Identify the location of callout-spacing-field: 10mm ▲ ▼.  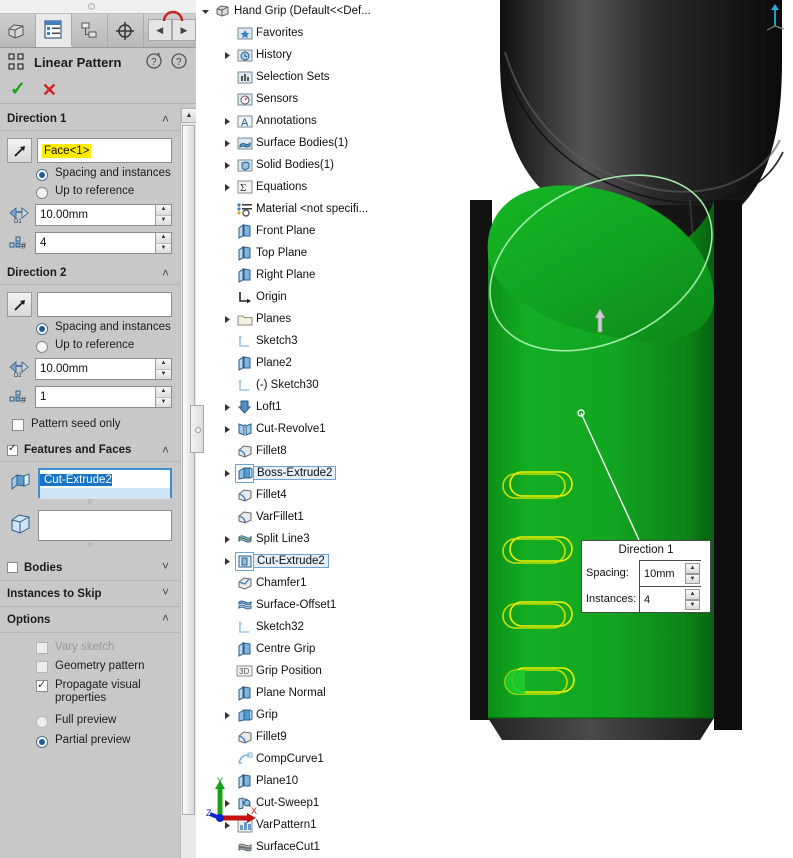
(670, 573).